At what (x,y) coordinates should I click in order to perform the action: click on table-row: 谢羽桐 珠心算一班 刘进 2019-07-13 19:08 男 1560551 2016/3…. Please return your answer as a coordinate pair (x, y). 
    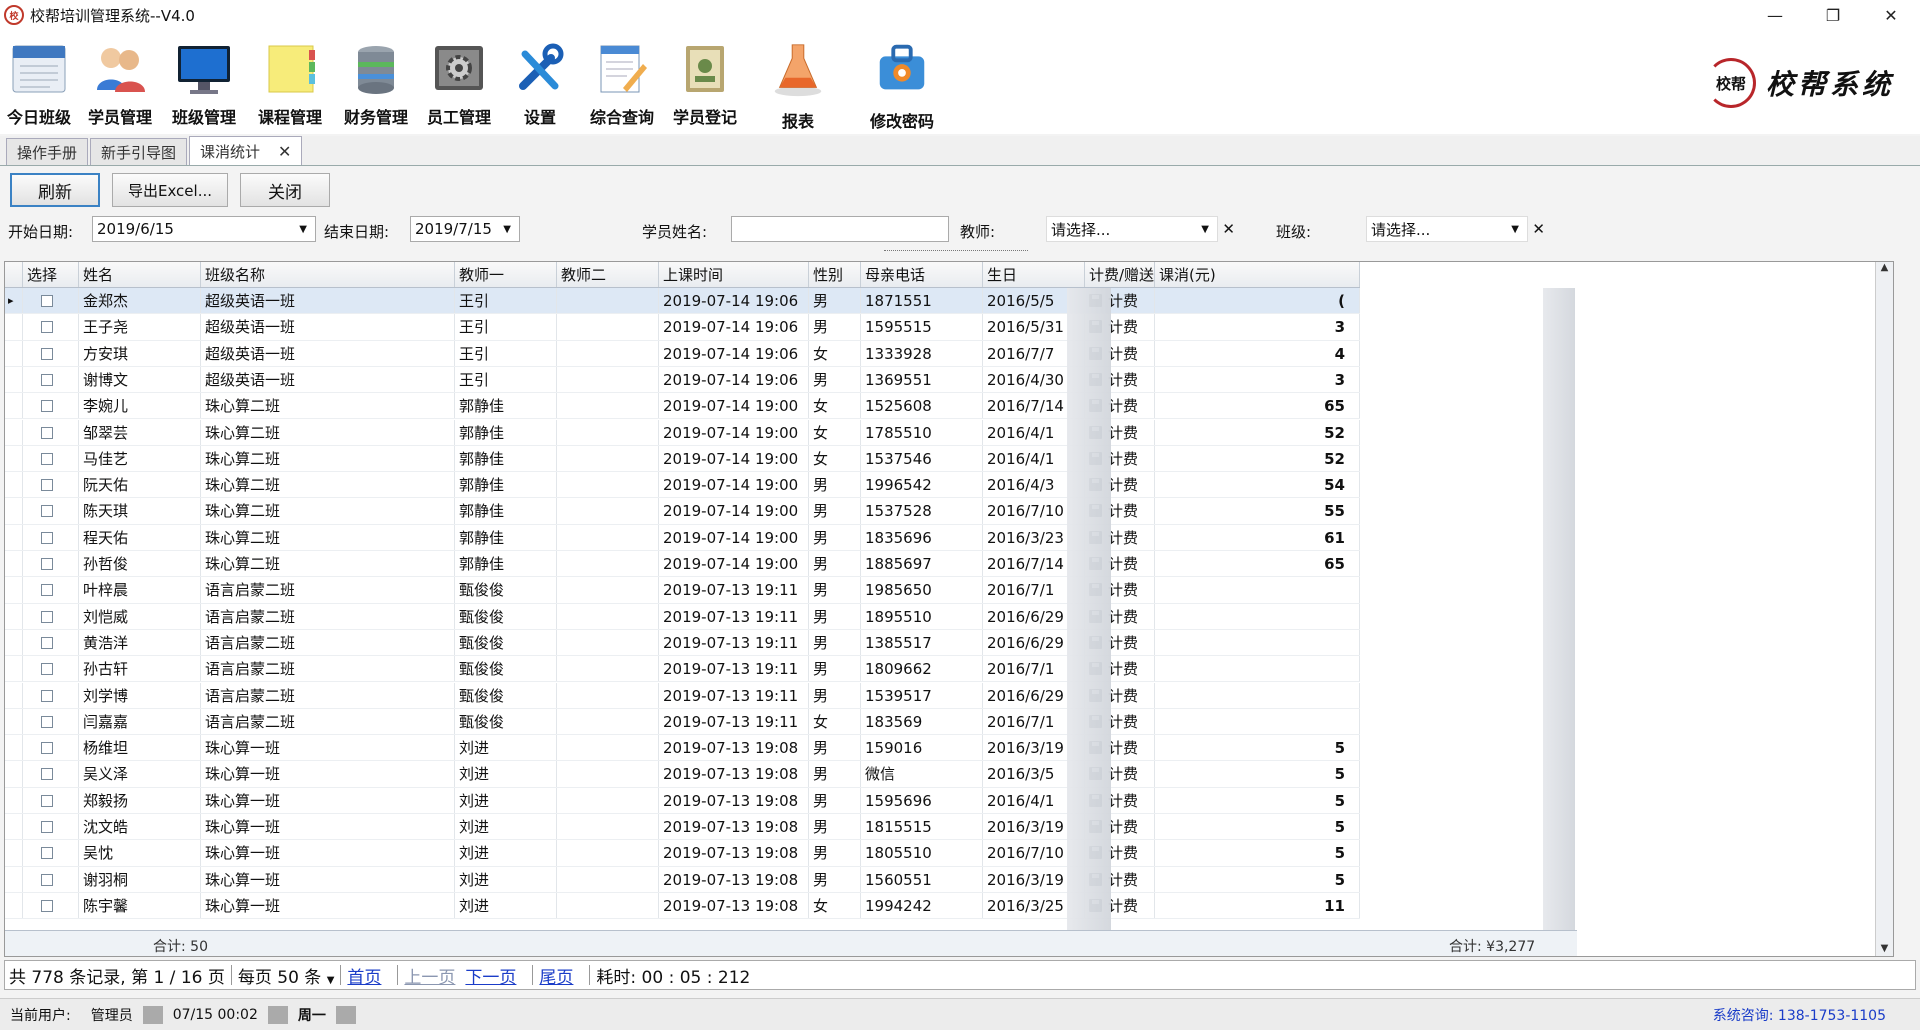
    Looking at the image, I should click on (682, 879).